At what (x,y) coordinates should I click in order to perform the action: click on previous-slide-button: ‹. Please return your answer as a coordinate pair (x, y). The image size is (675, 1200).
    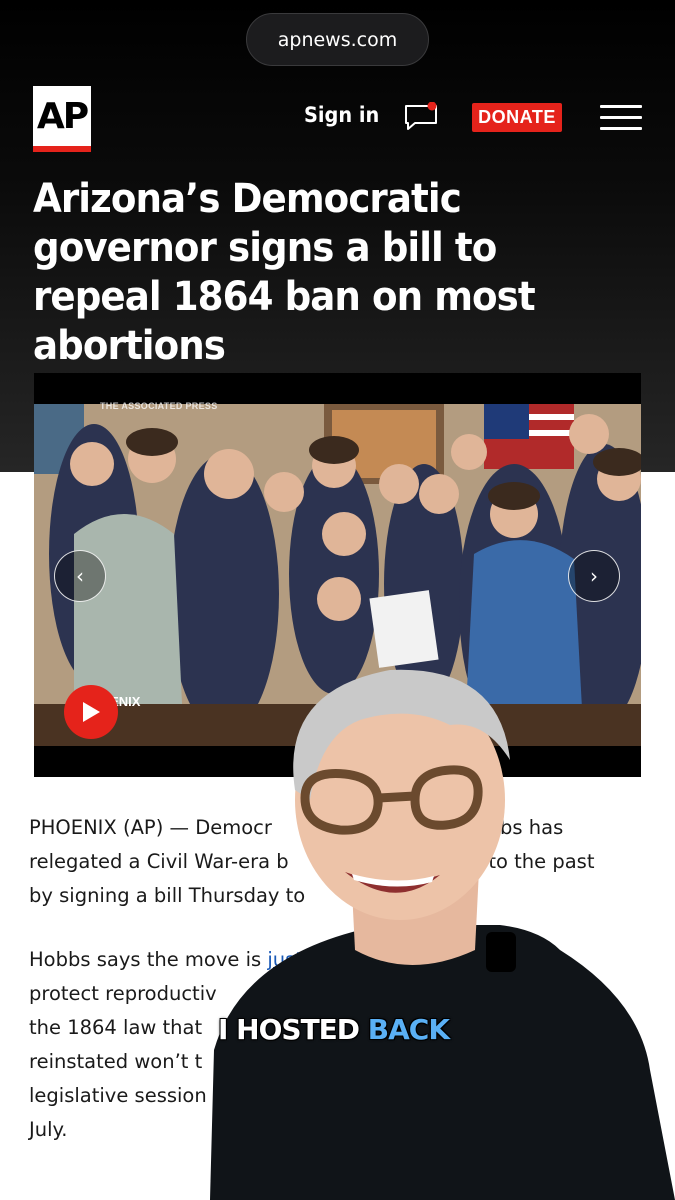
    Looking at the image, I should click on (80, 576).